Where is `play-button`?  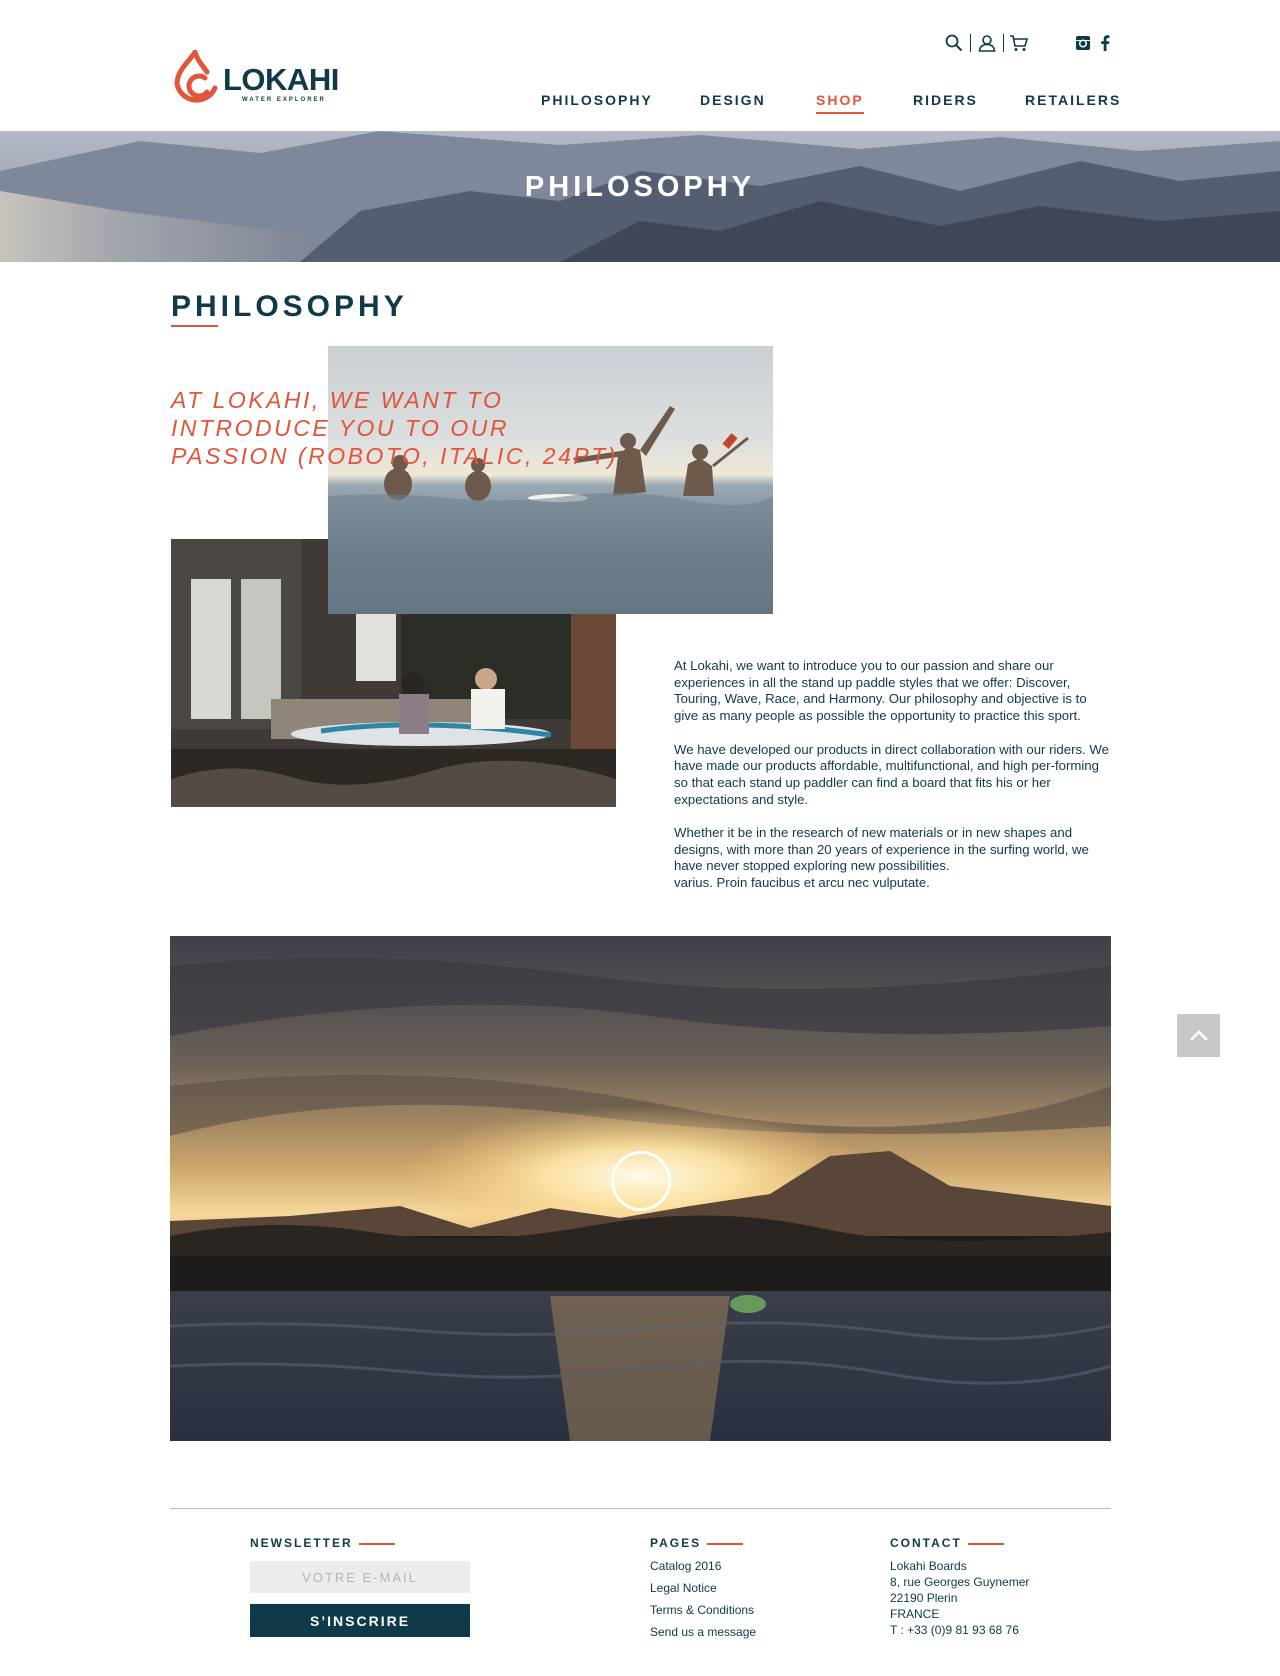
play-button is located at coordinates (641, 1181).